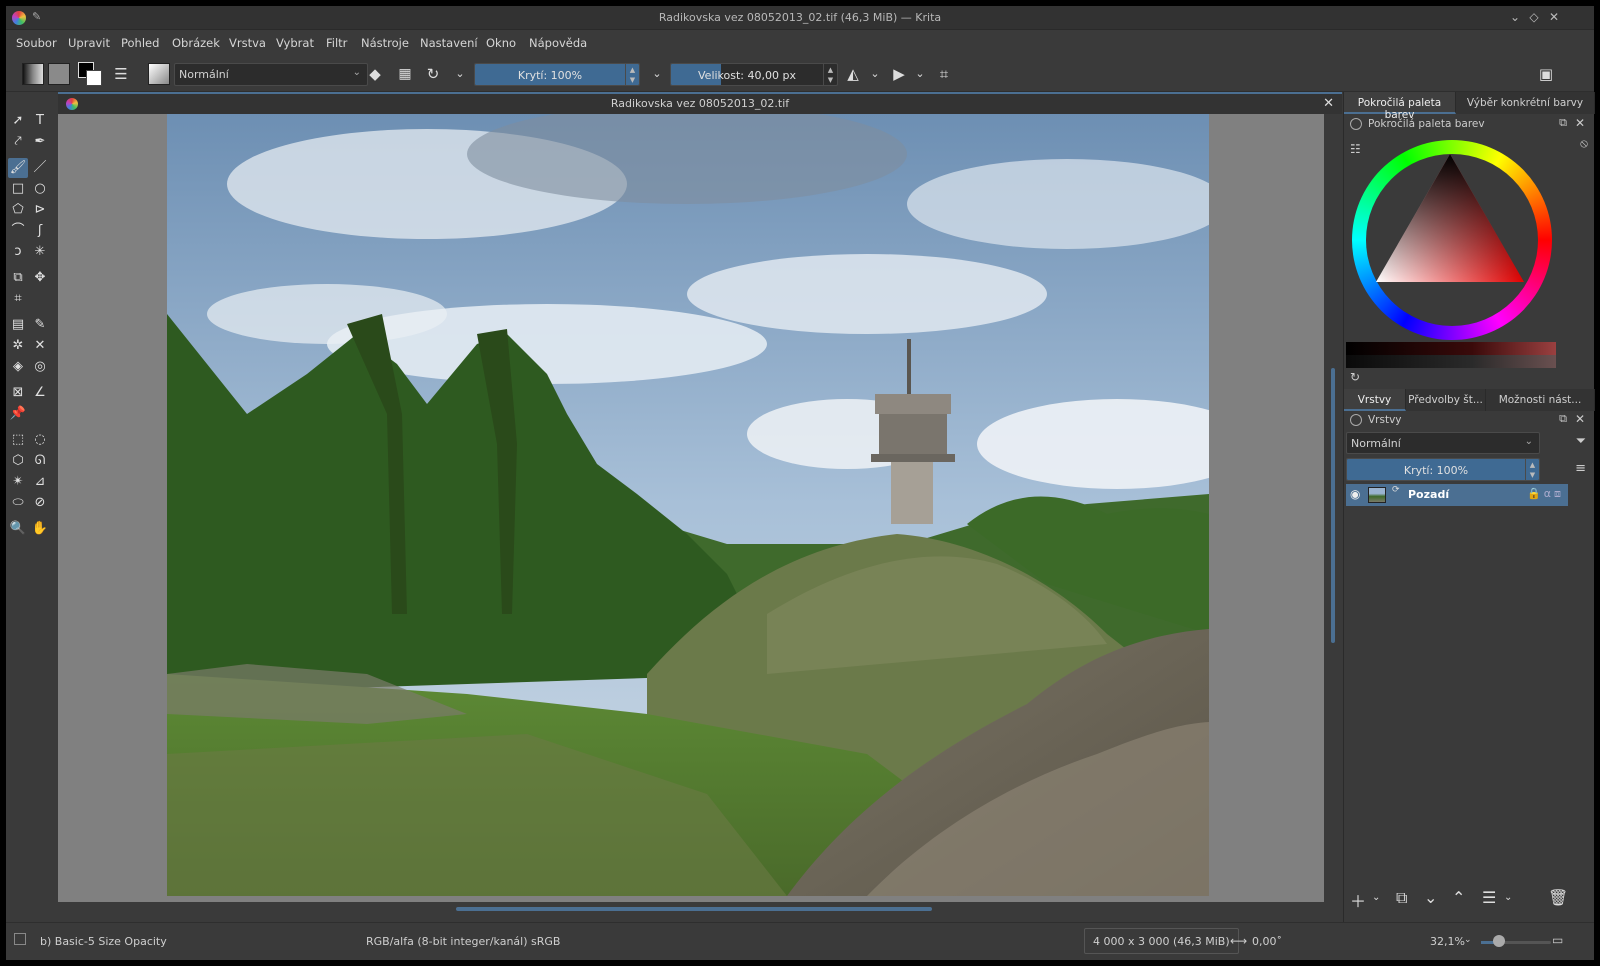  Describe the element at coordinates (1454, 222) in the screenshot. I see `color-triangle` at that location.